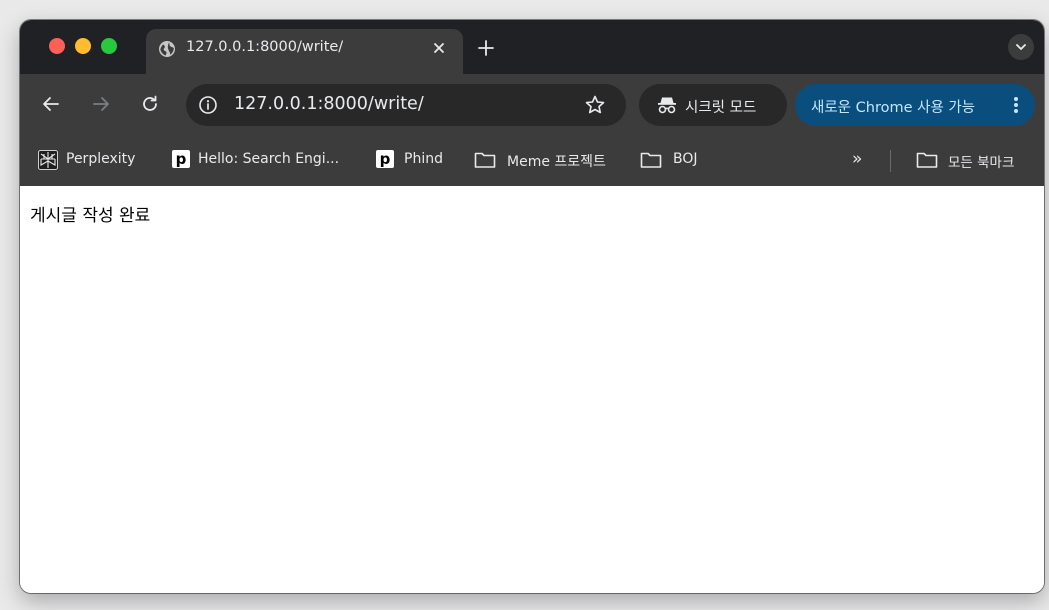 The image size is (1049, 610). What do you see at coordinates (57, 46) in the screenshot?
I see `window-close-button` at bounding box center [57, 46].